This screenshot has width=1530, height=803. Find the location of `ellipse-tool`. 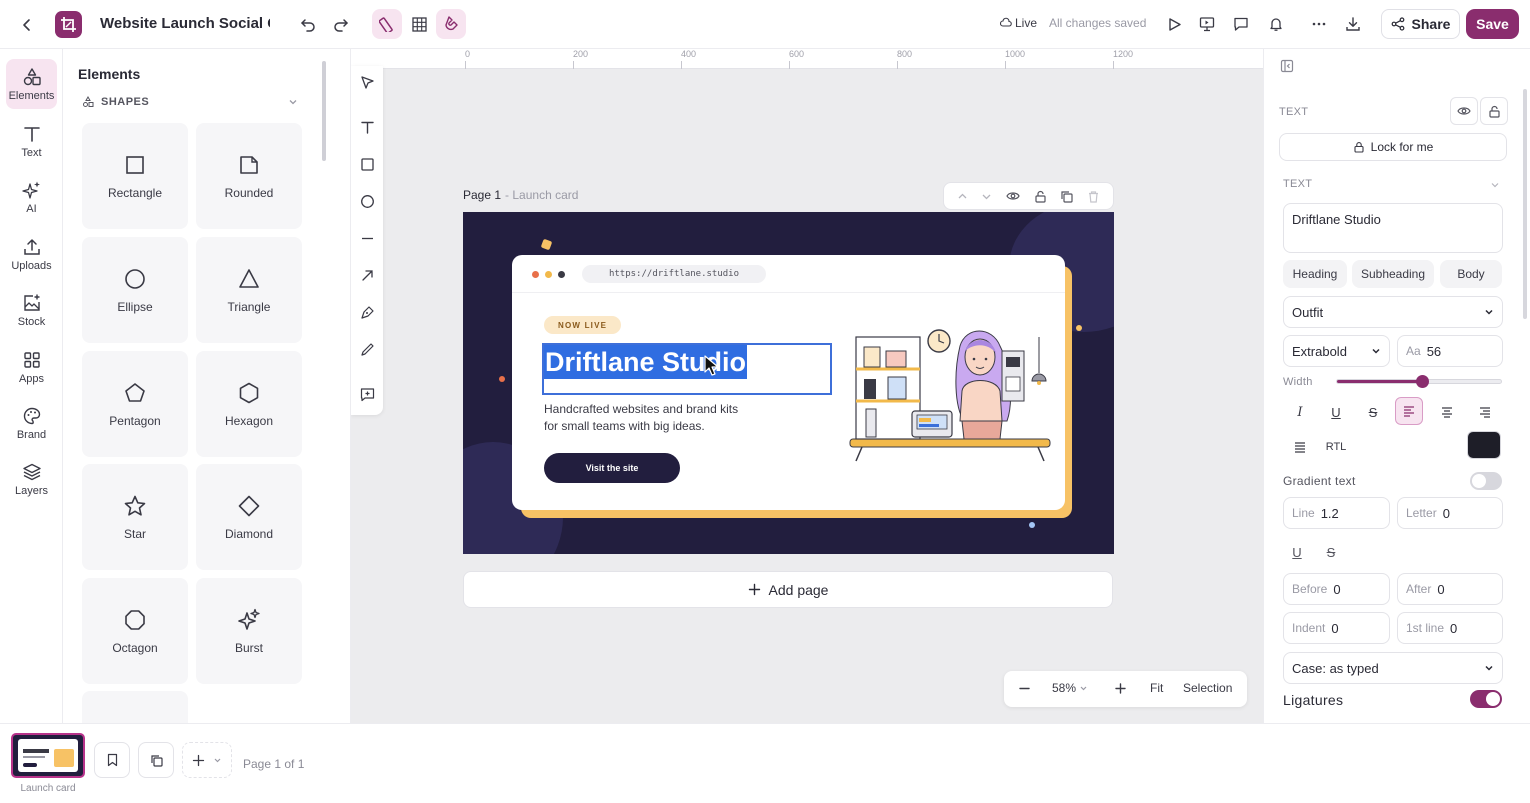

ellipse-tool is located at coordinates (367, 201).